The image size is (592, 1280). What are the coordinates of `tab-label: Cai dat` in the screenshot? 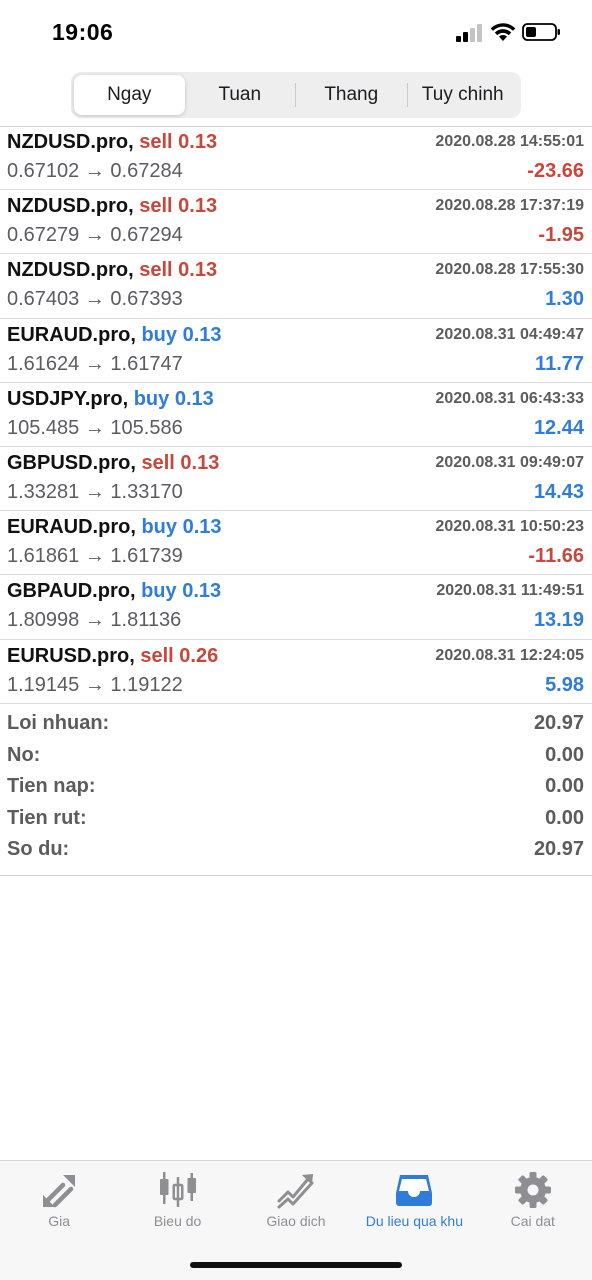 It's located at (532, 1221).